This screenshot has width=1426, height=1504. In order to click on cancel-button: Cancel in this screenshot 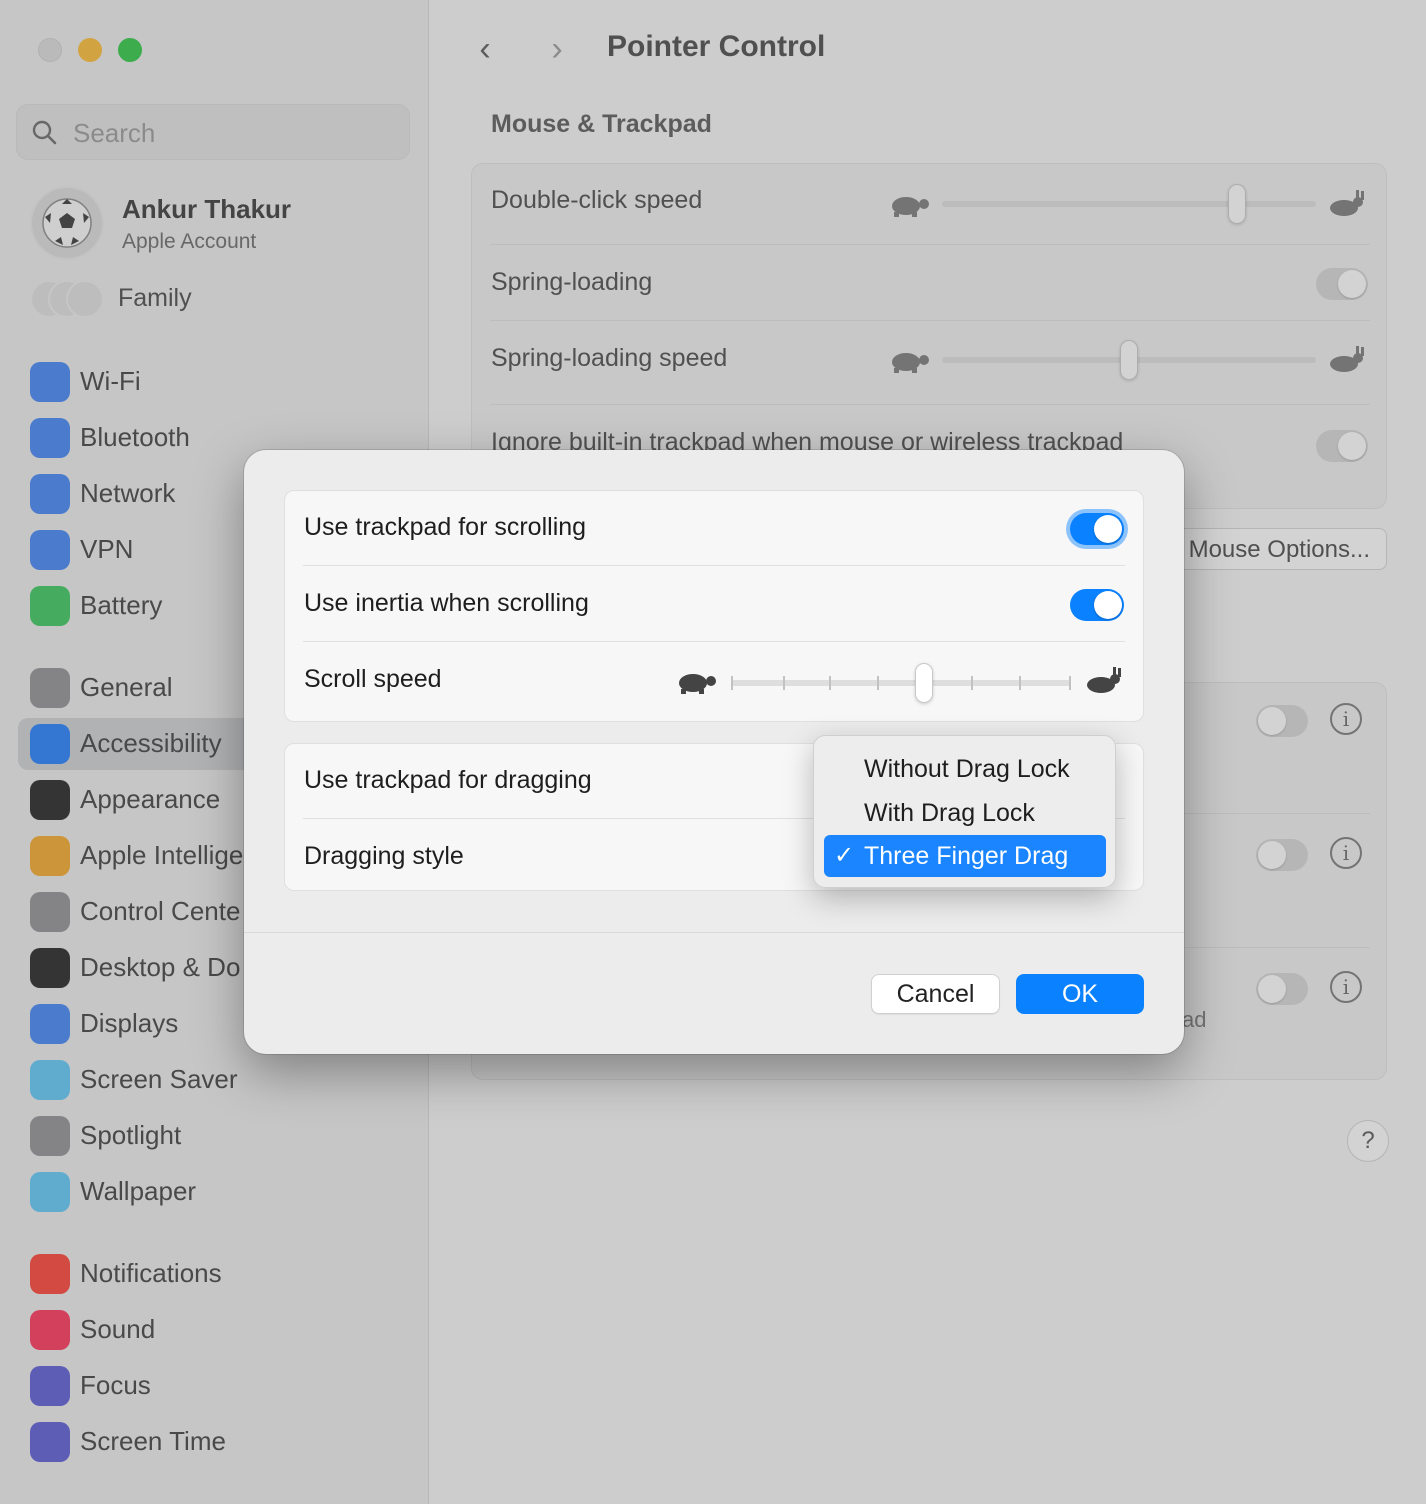, I will do `click(935, 994)`.